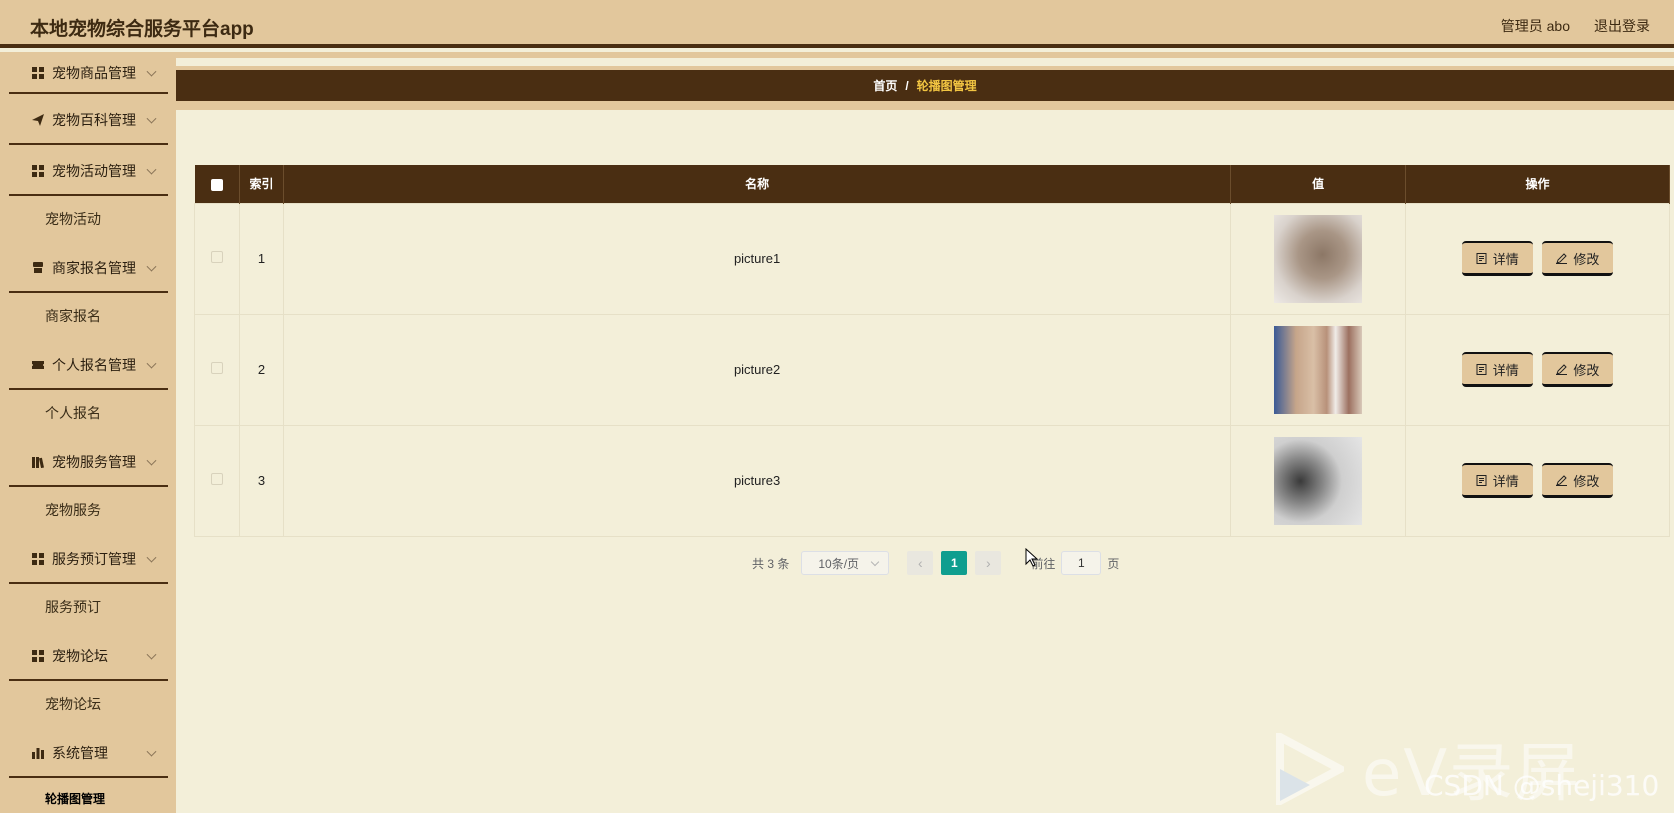  I want to click on sidebar-subitem-pet-activity: 宠物活动, so click(88, 219).